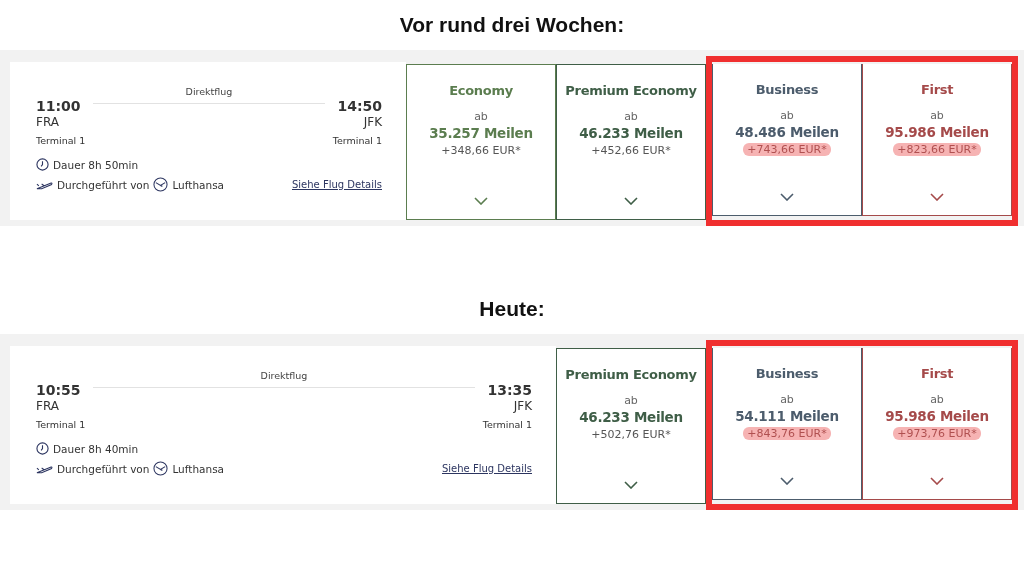 The height and width of the screenshot is (576, 1024). I want to click on cabin-name: Economy, so click(481, 90).